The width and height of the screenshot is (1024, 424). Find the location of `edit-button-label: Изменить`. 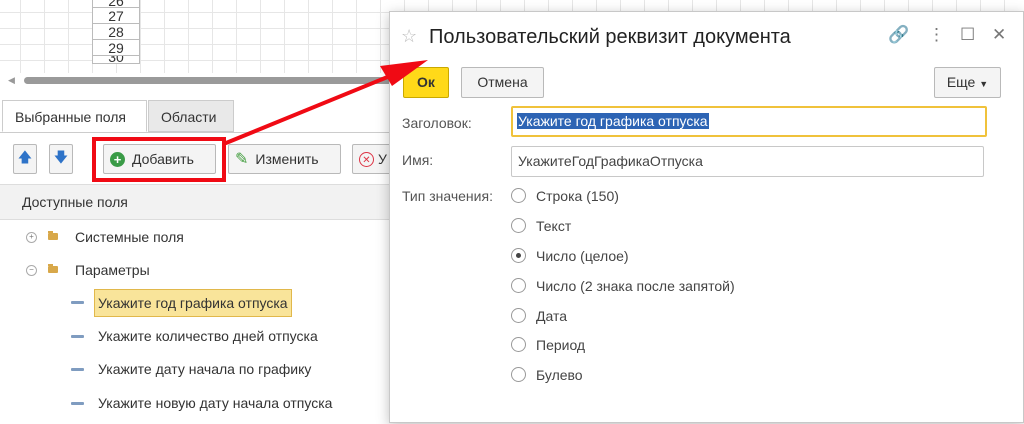

edit-button-label: Изменить is located at coordinates (287, 159).